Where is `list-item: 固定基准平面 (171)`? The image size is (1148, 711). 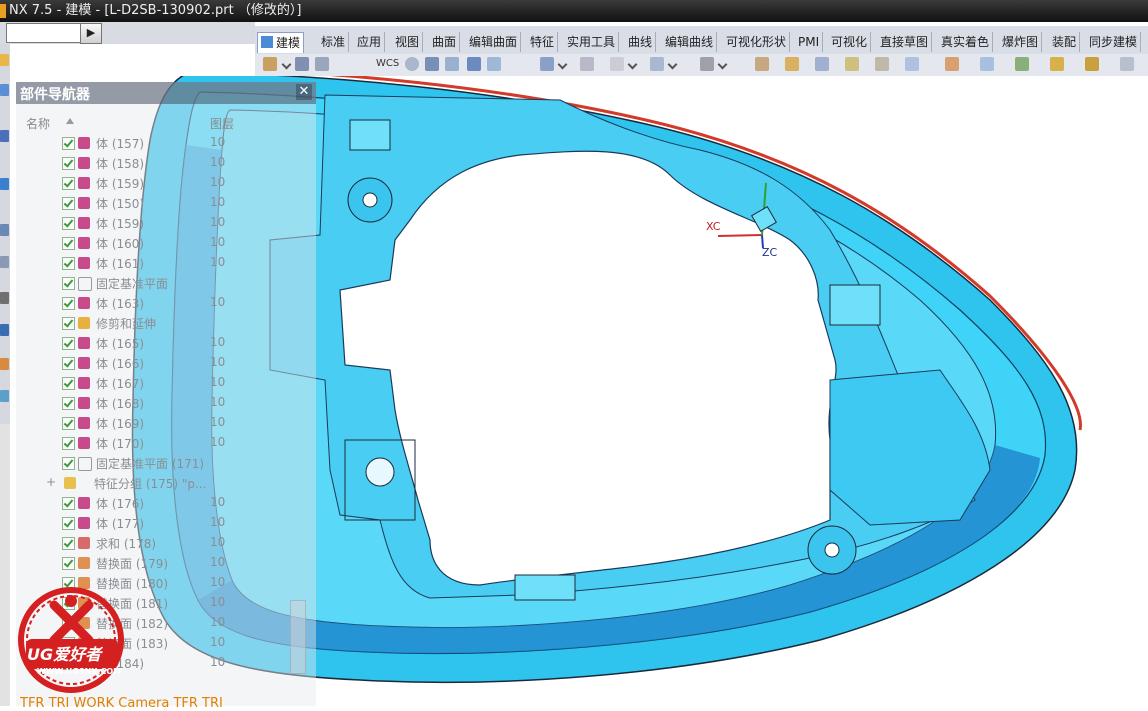
list-item: 固定基准平面 (171) is located at coordinates (161, 464).